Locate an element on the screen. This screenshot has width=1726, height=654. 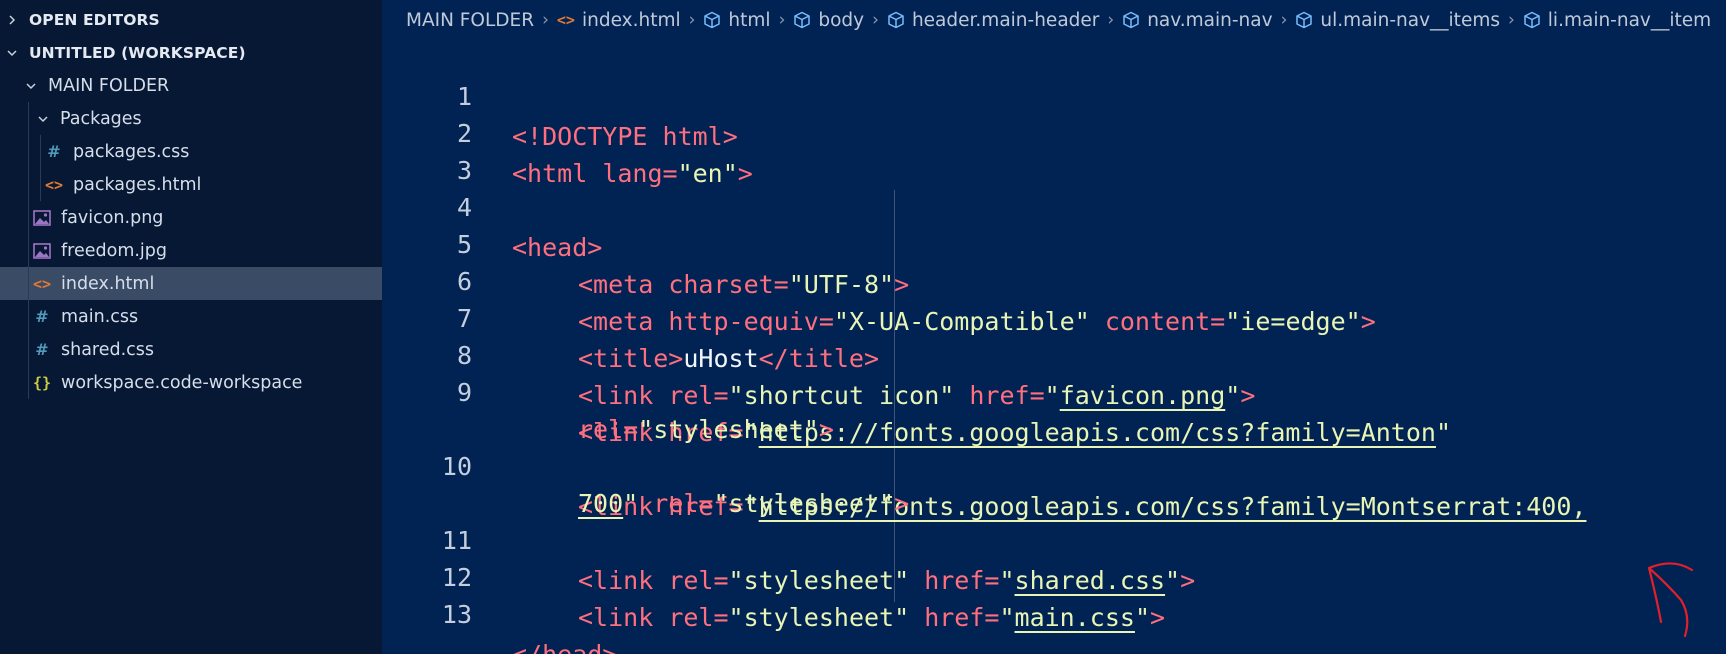
code-line: 13 </head> is located at coordinates (1054, 604).